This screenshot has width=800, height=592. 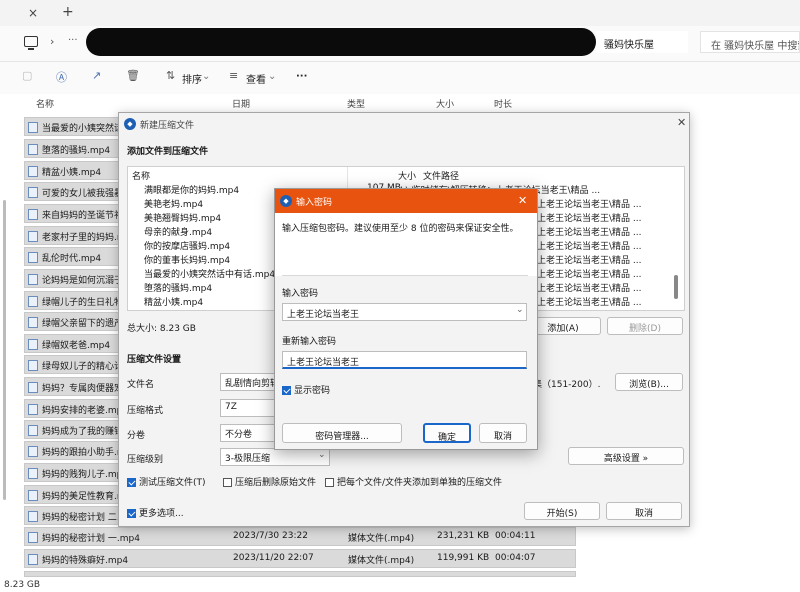 I want to click on this-pc-icon, so click(x=31, y=43).